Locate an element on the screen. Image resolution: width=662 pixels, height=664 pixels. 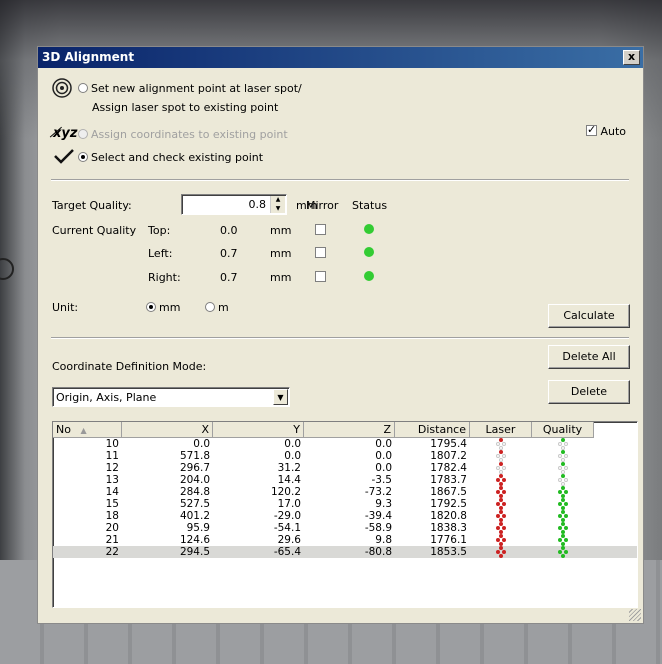
target-quality-stepper: 0.8 ▲ ▼ is located at coordinates (234, 204).